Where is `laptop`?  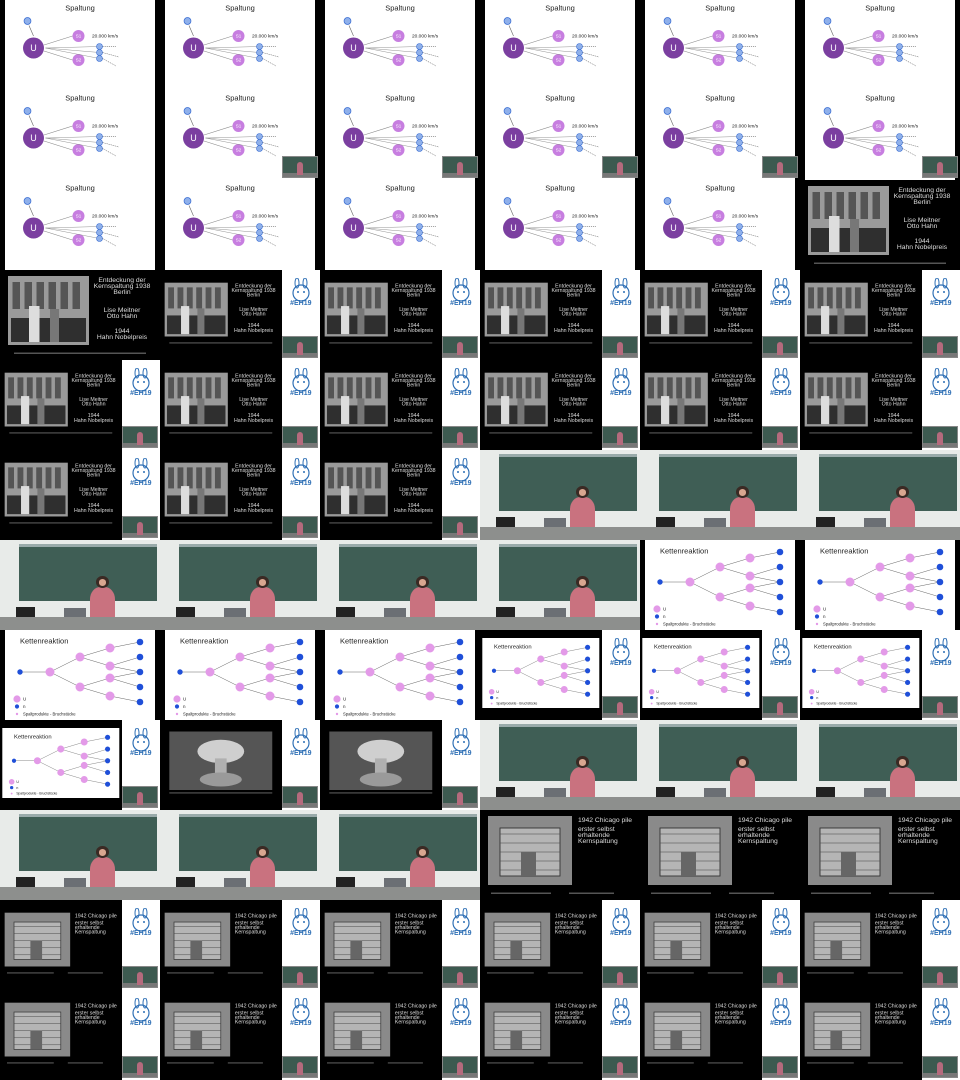
laptop is located at coordinates (875, 793).